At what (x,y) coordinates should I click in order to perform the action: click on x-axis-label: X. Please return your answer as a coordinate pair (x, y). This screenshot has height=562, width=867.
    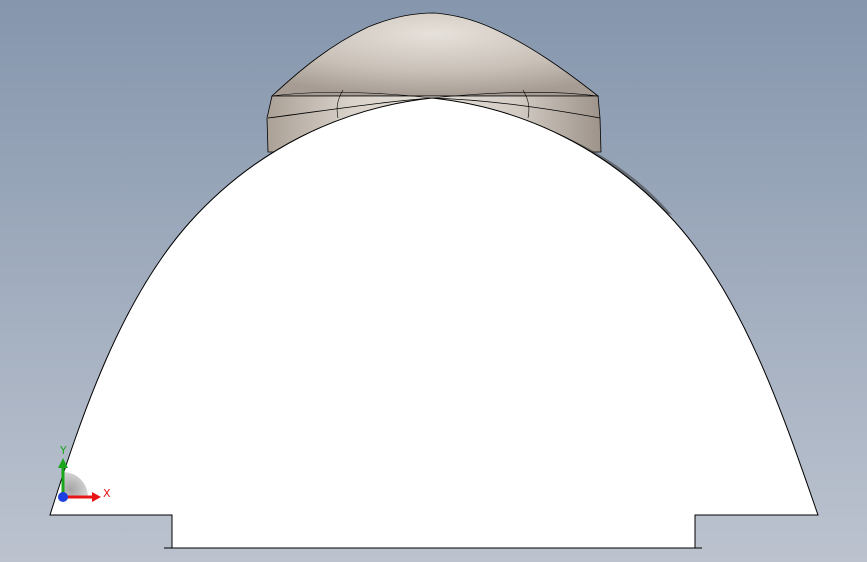
    Looking at the image, I should click on (107, 493).